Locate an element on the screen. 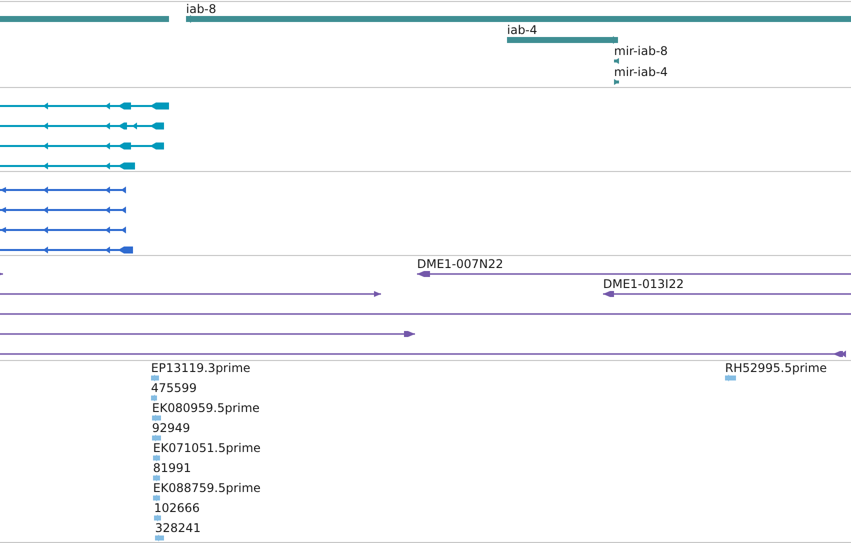 This screenshot has height=543, width=851. feature-label: mir-iab-4 is located at coordinates (641, 72).